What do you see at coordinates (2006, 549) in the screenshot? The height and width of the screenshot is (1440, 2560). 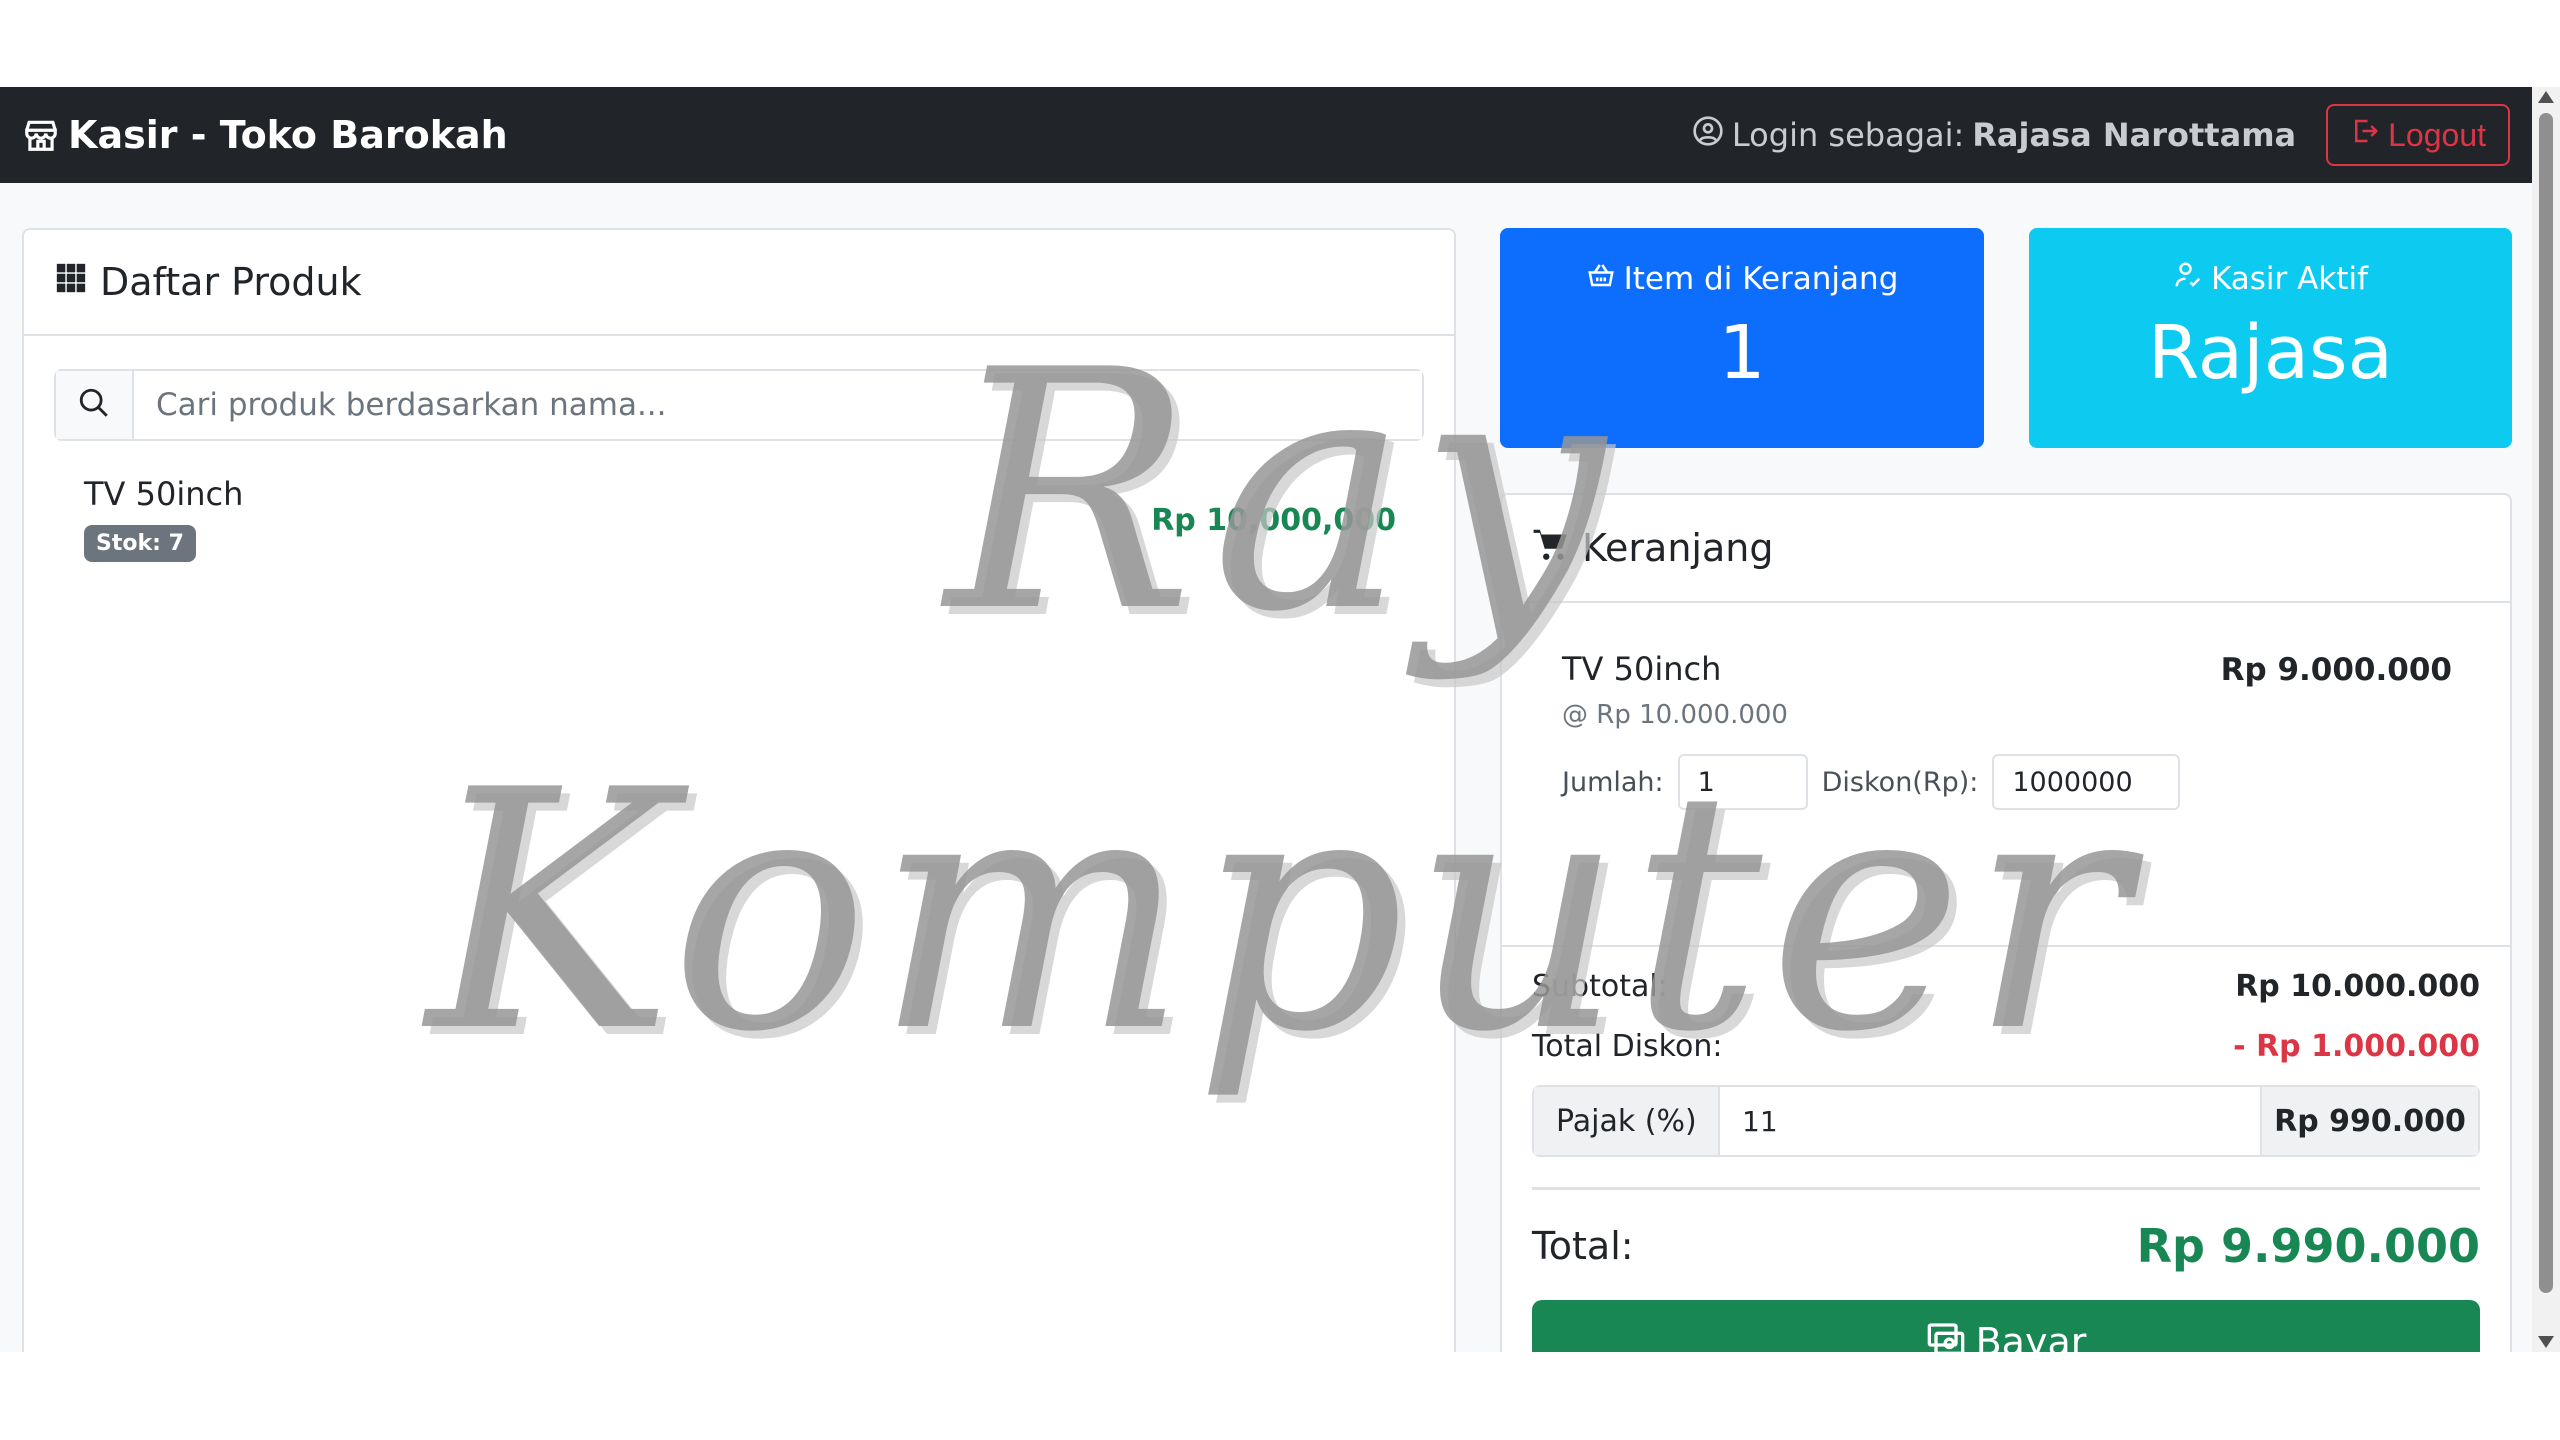 I see `cart-header: Keranjang` at bounding box center [2006, 549].